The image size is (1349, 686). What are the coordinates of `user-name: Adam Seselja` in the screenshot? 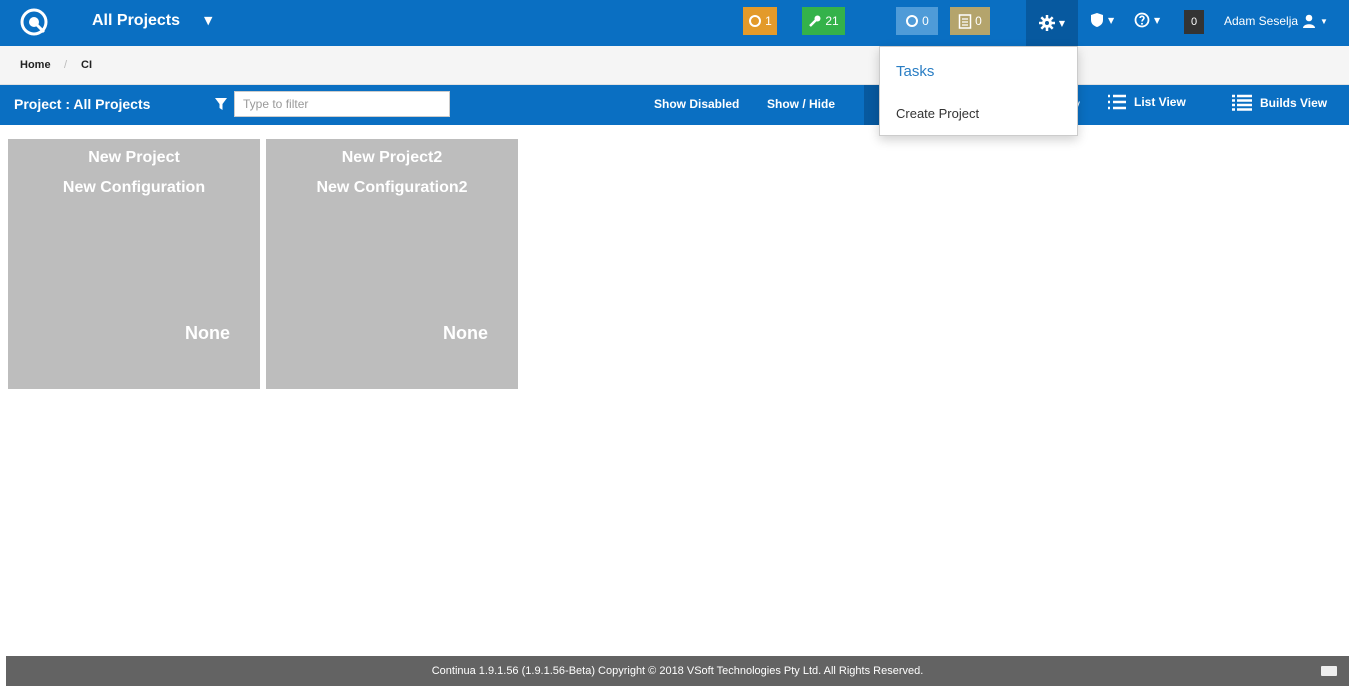 It's located at (1261, 21).